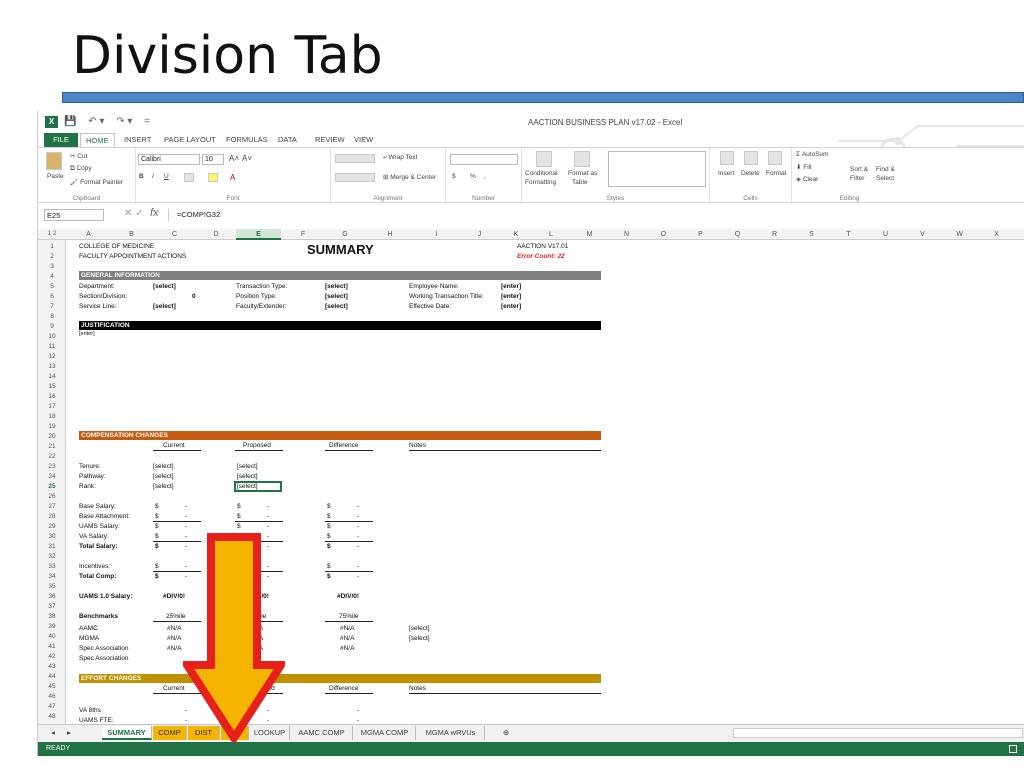 This screenshot has width=1024, height=768. Describe the element at coordinates (922, 234) in the screenshot. I see `col-header-v: V` at that location.